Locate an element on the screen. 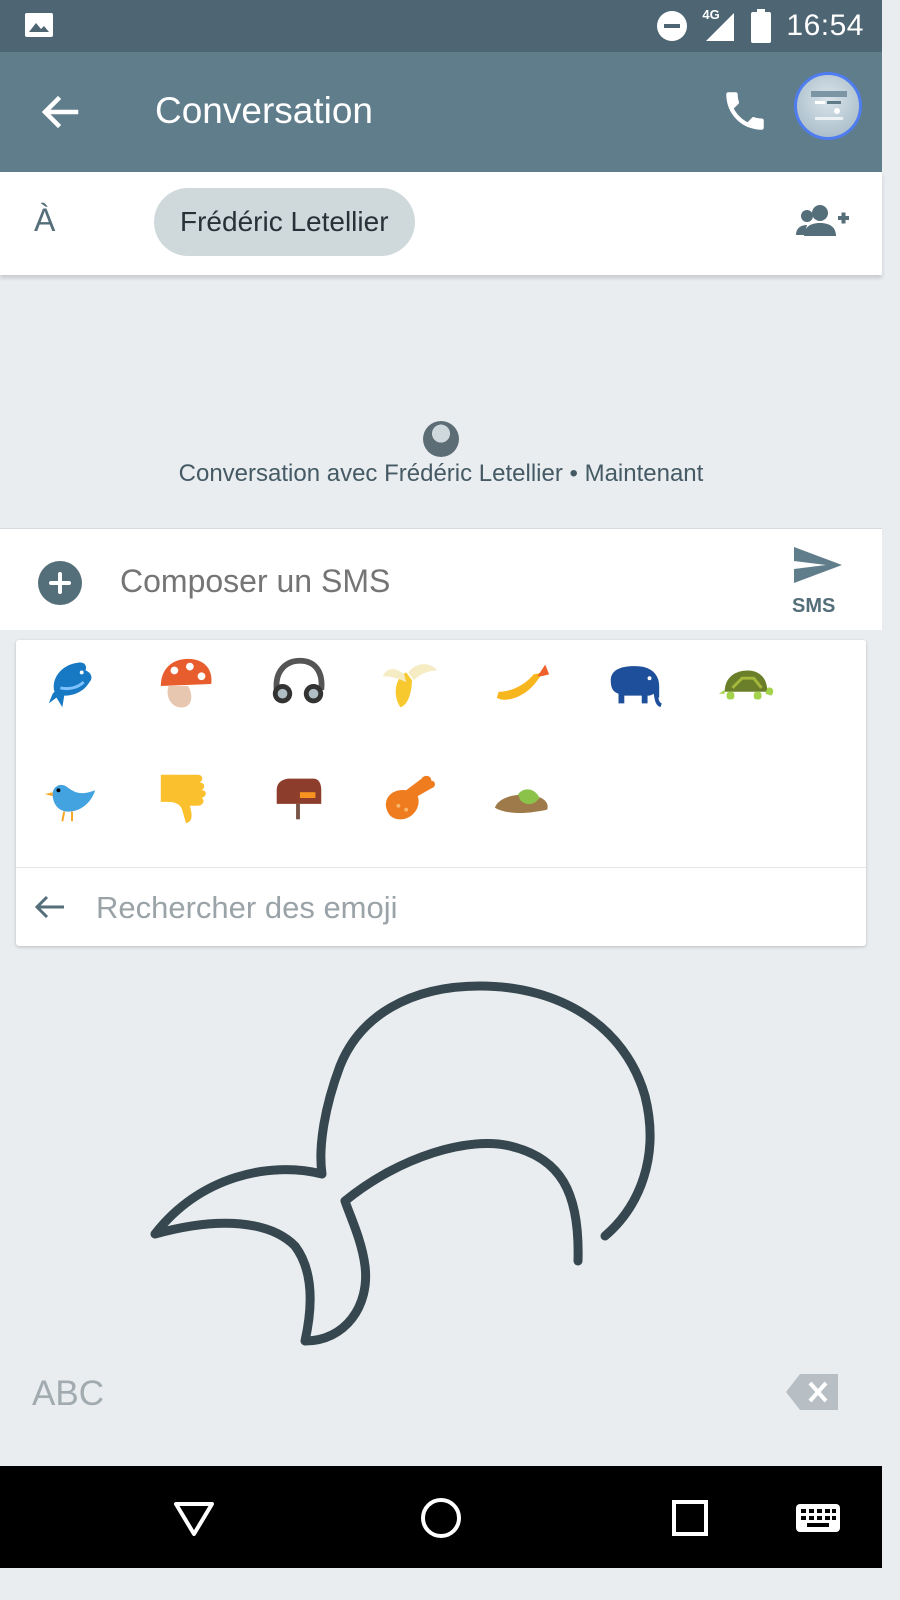  fried-shrimp-emoji is located at coordinates (522, 684).